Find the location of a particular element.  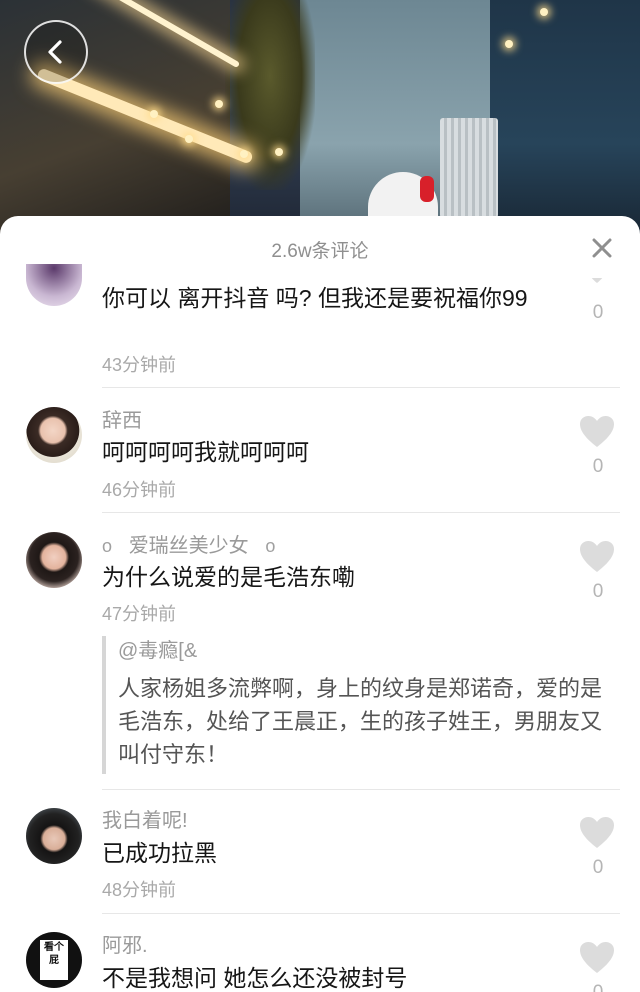

comment-text: 你可以 离开抖音 吗? 但我还是要祝福你99 is located at coordinates (315, 298).